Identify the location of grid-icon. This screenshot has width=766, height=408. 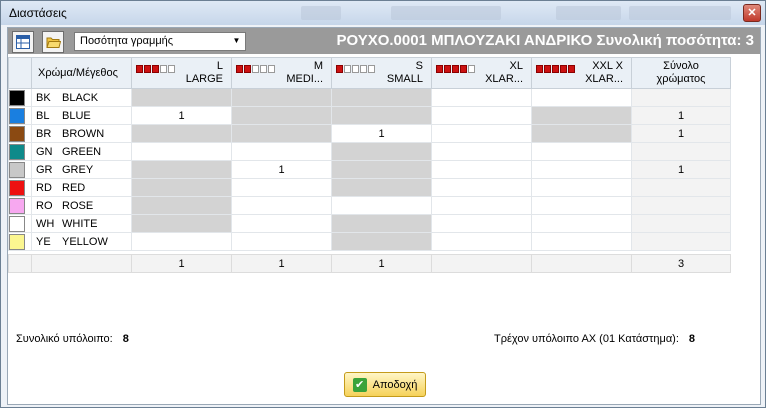
(23, 42).